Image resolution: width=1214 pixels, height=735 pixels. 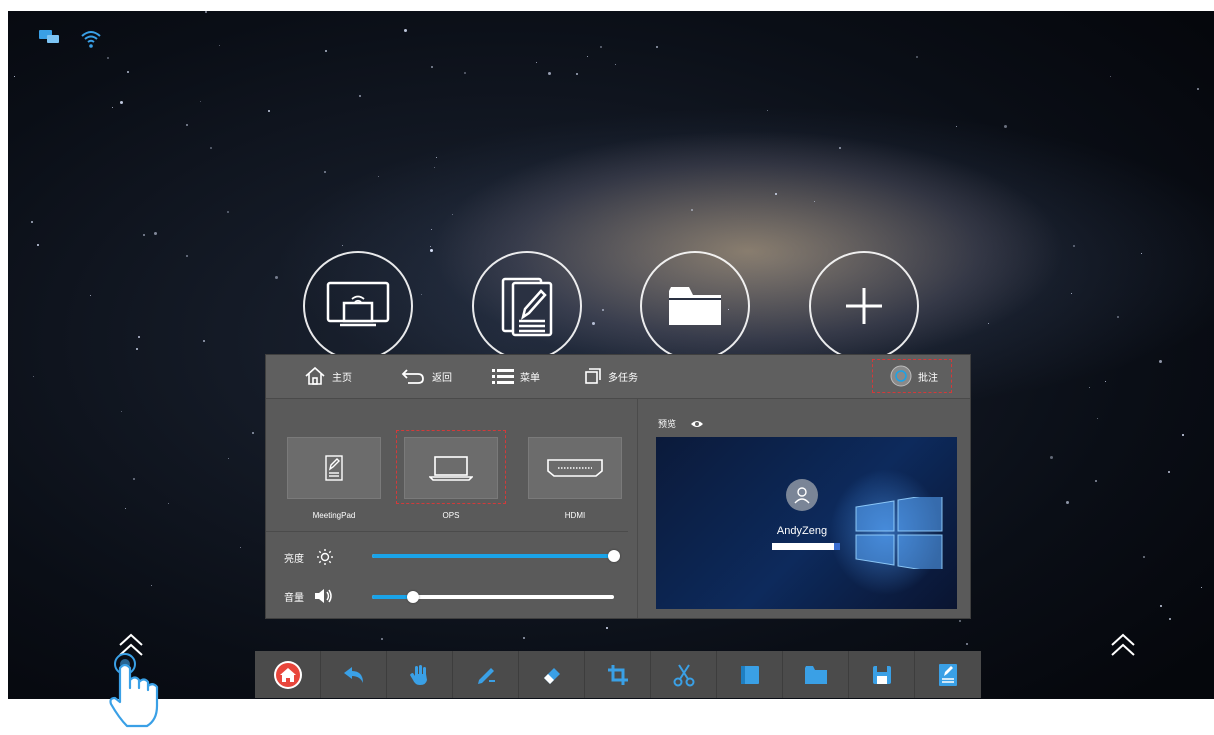 I want to click on tool-crop, so click(x=618, y=674).